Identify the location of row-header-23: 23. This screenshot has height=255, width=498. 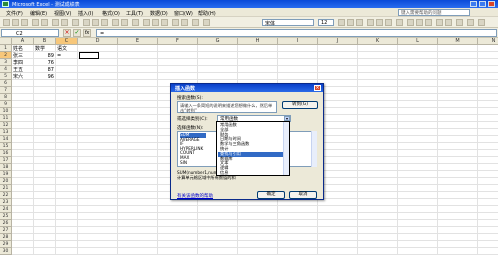
(6, 202).